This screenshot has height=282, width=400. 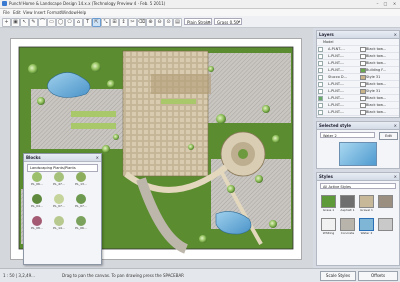 What do you see at coordinates (96, 22) in the screenshot?
I see `pan-tool: ⇱` at bounding box center [96, 22].